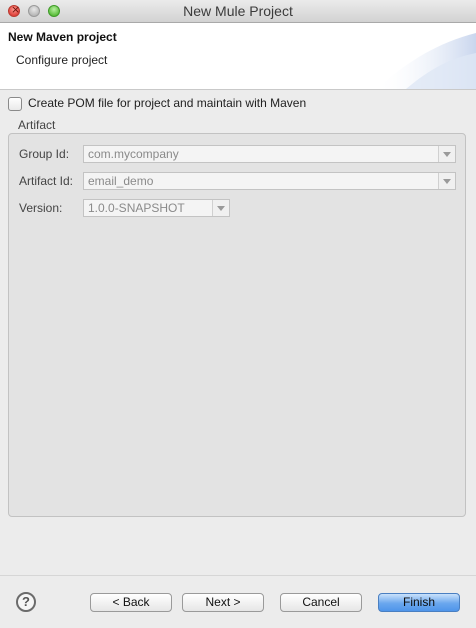 This screenshot has height=628, width=476. I want to click on artifact-id-combo: email_demo, so click(269, 181).